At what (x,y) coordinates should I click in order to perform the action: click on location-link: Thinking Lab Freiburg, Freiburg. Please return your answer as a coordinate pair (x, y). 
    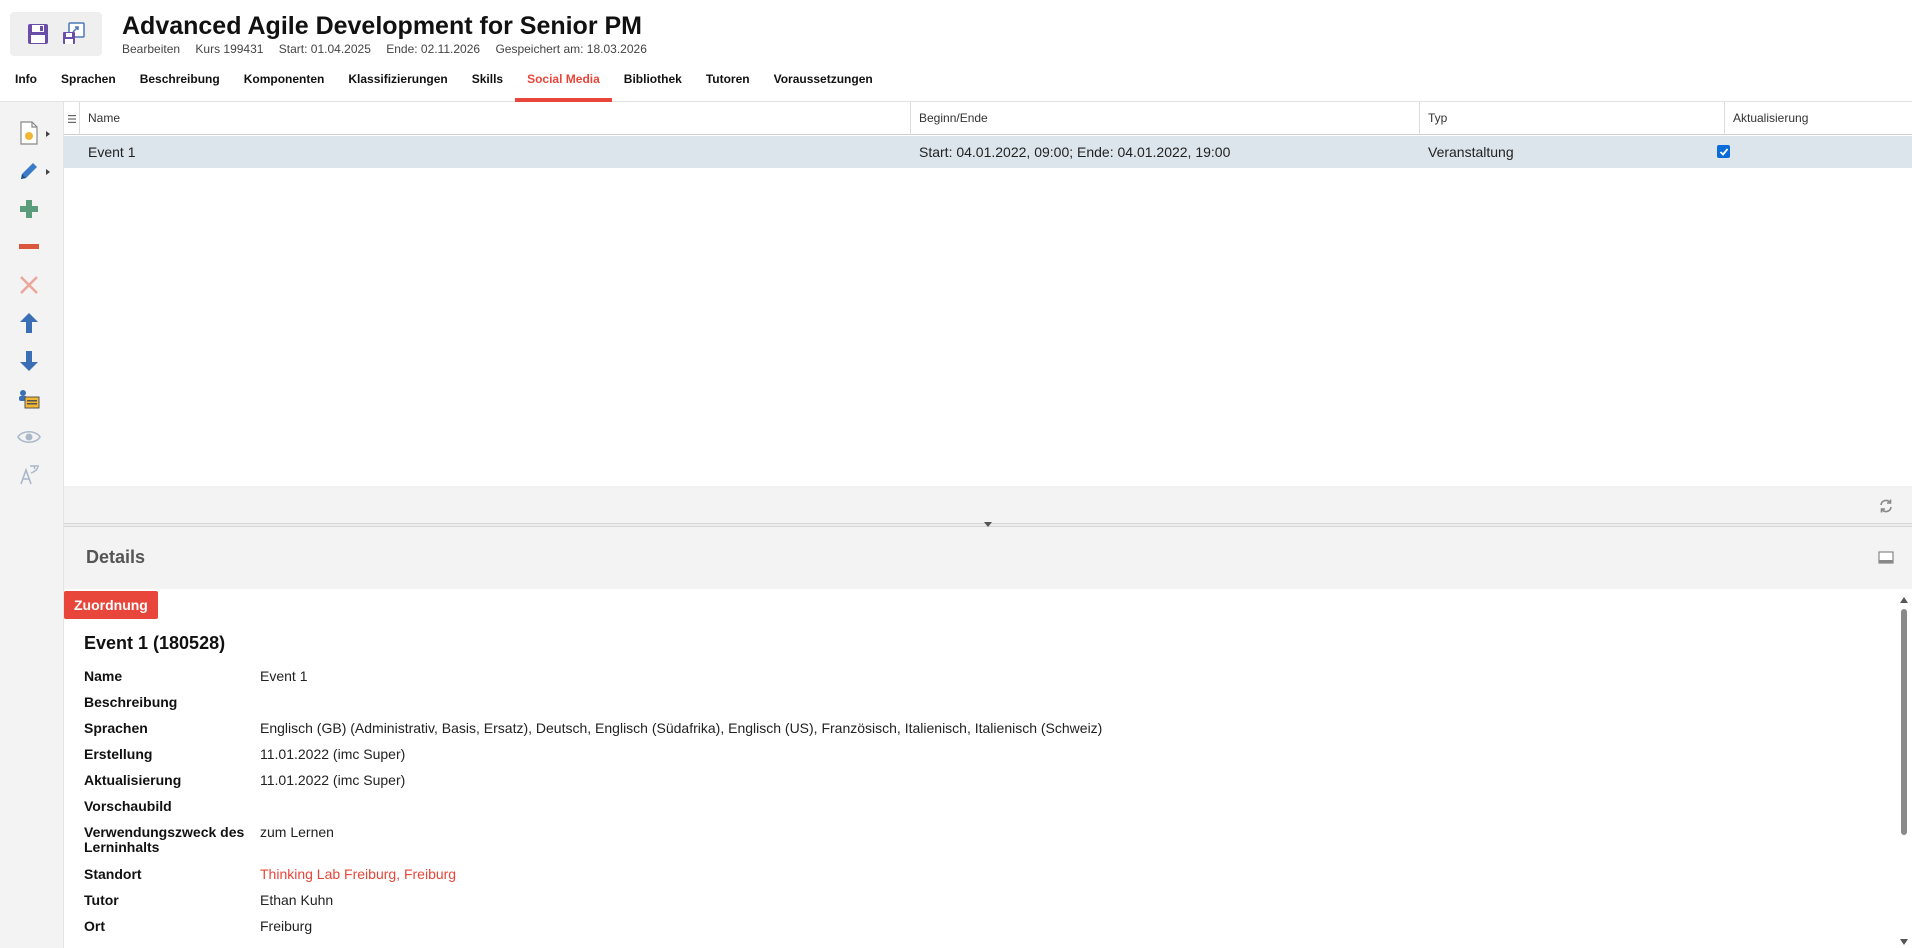
    Looking at the image, I should click on (358, 874).